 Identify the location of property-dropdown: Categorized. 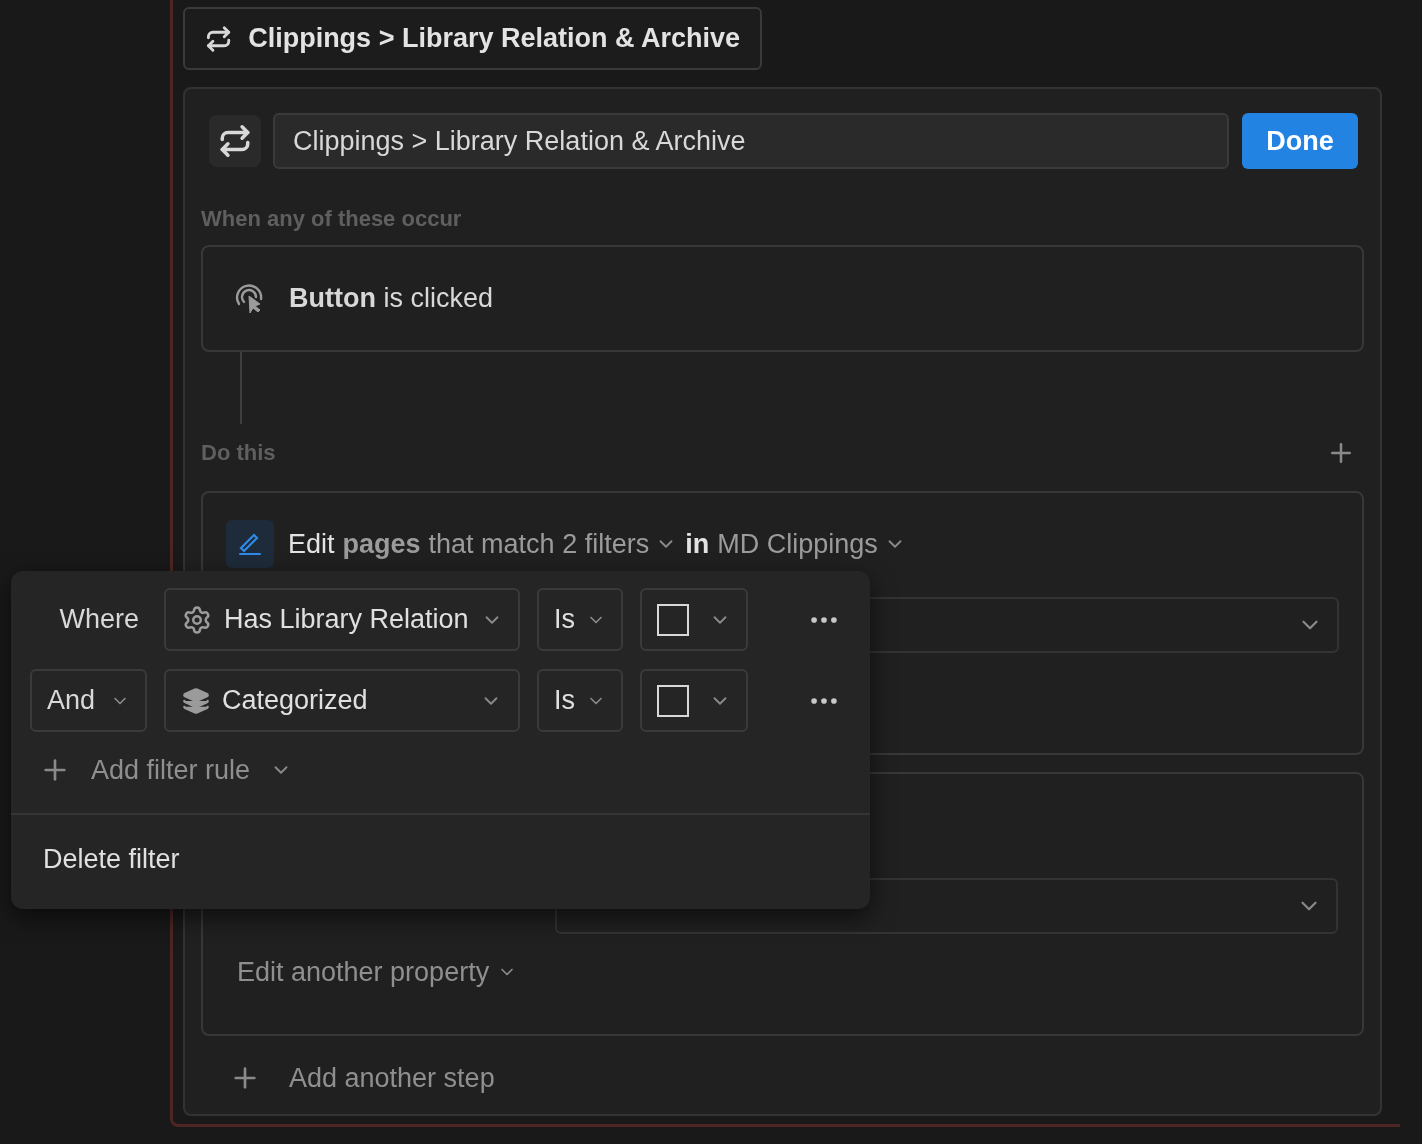
(342, 700).